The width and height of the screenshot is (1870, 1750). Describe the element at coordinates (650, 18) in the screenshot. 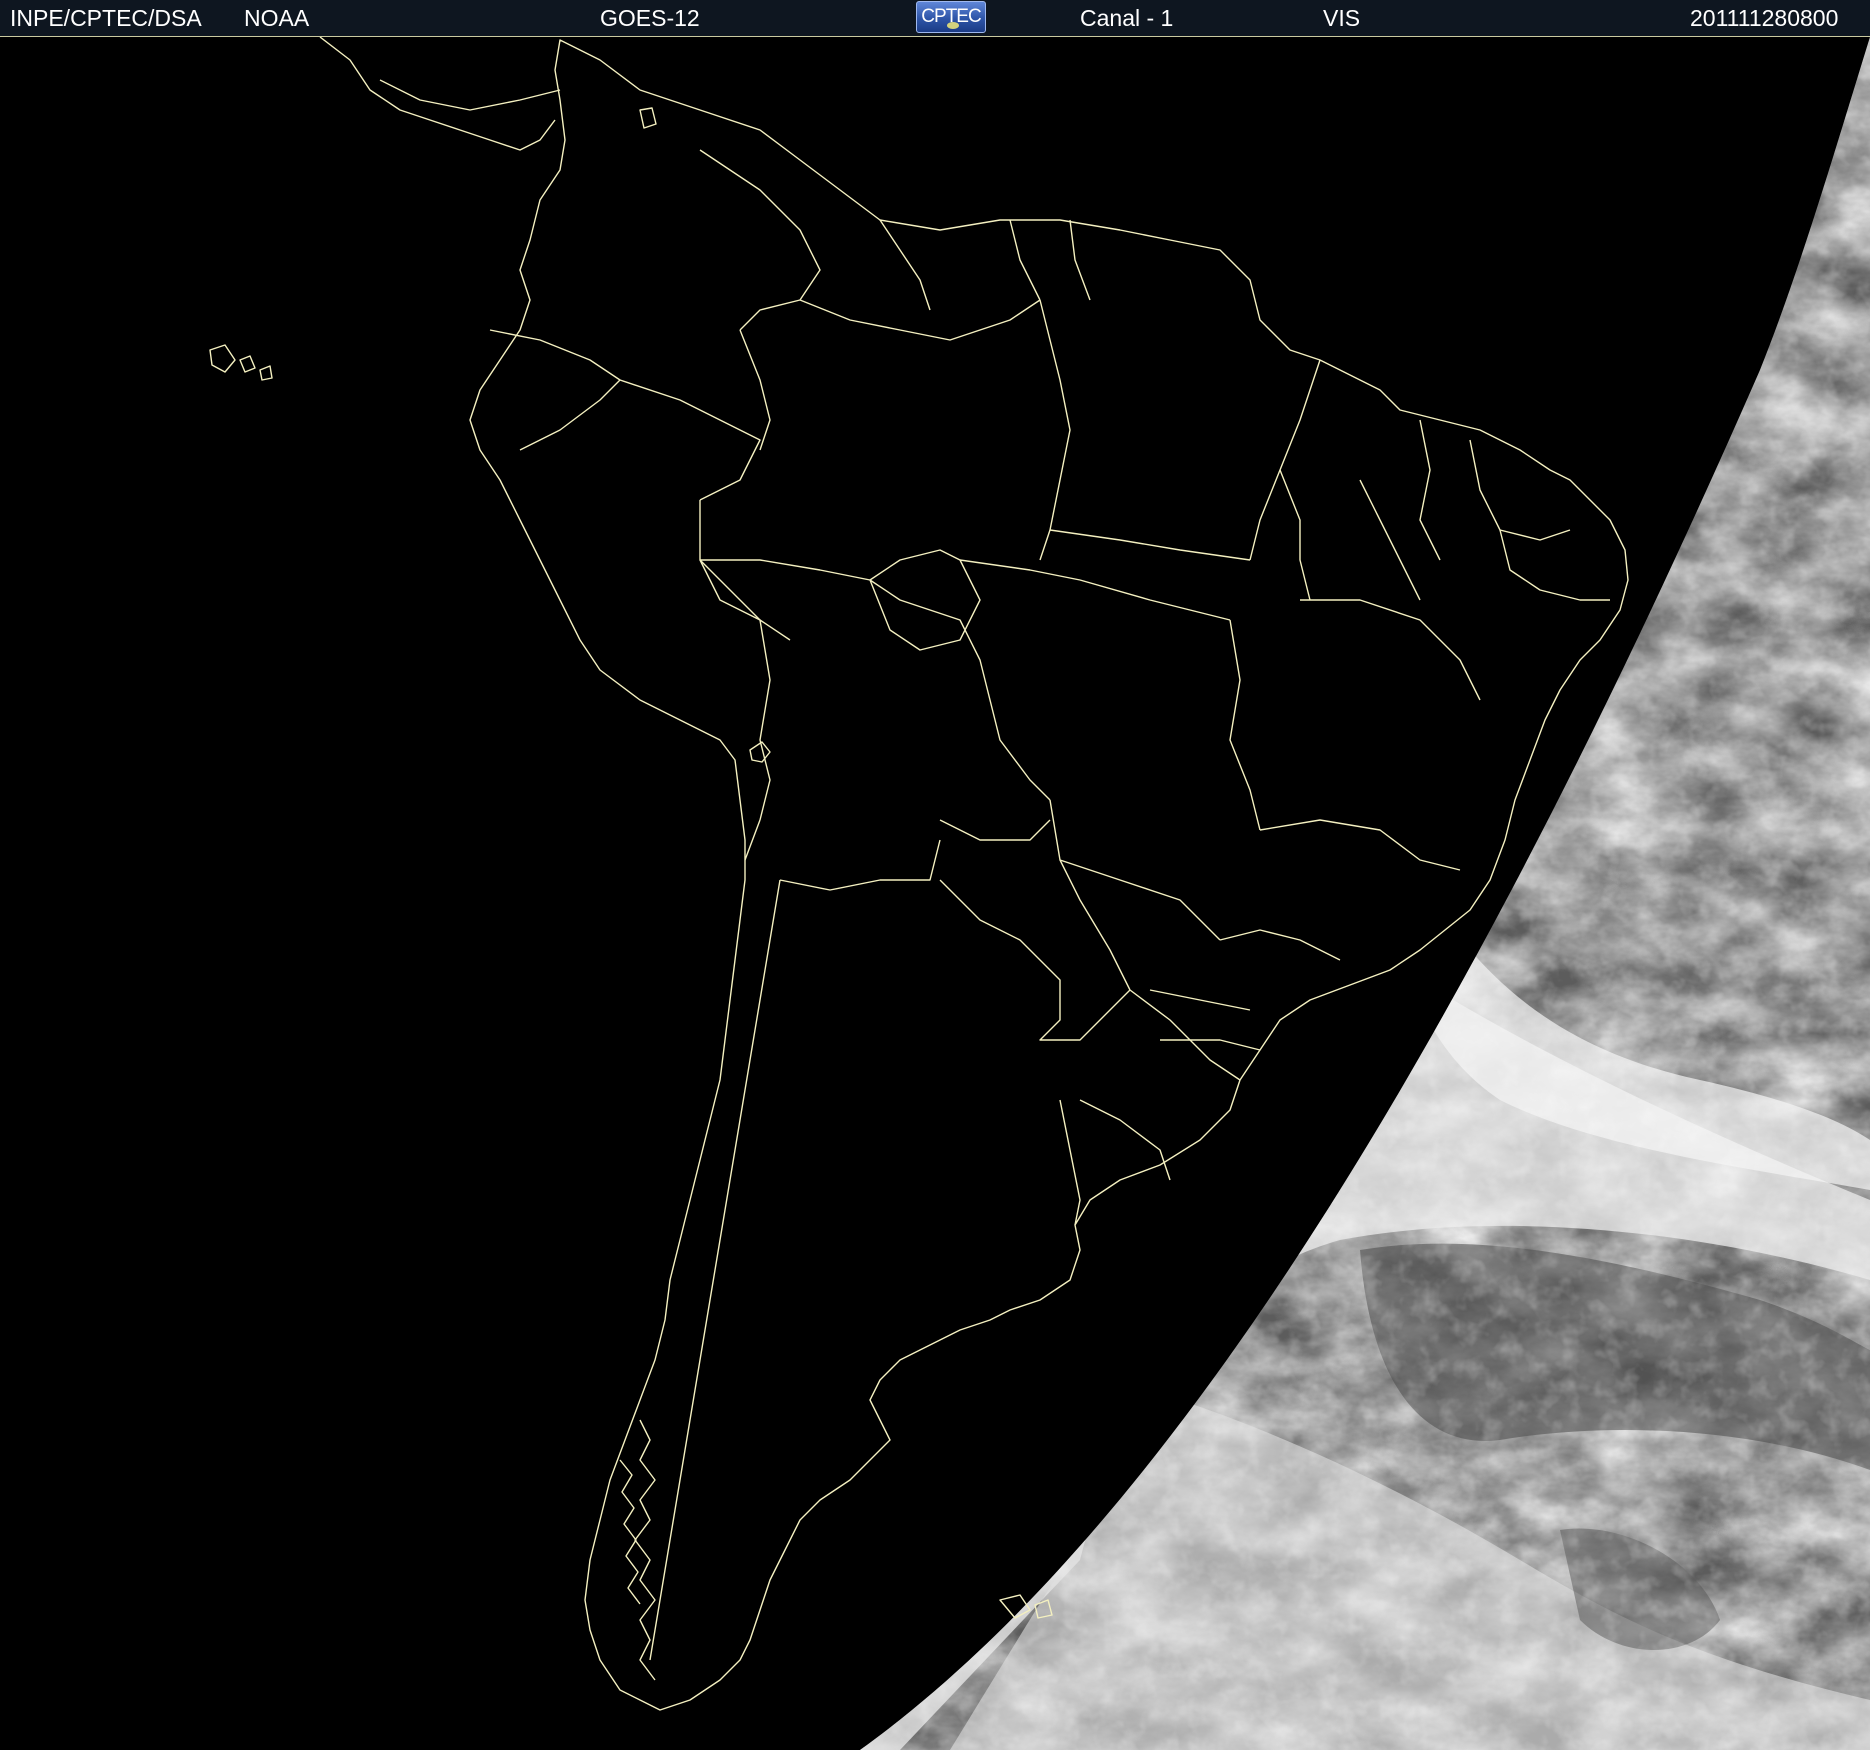

I see `satellite-label: GOES-12` at that location.